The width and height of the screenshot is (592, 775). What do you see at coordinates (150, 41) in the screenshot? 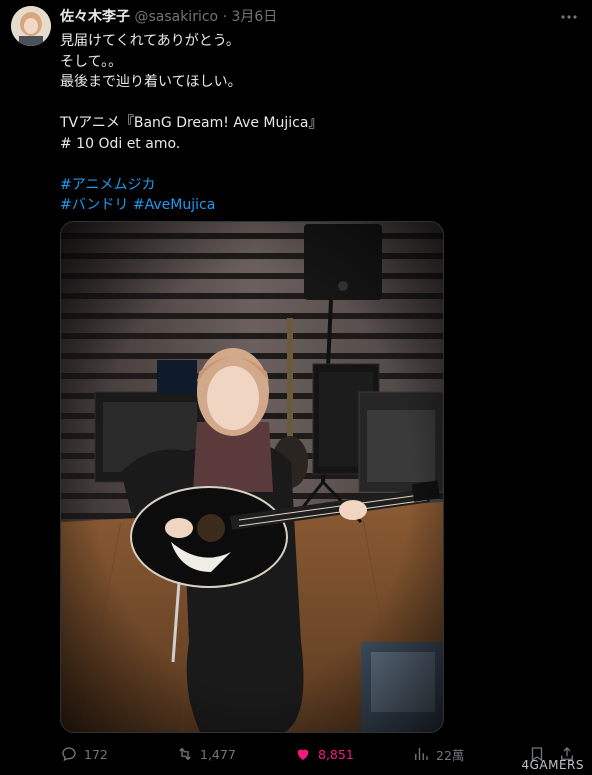
I see `tweet-line: 見届けてくれてありがとう。` at bounding box center [150, 41].